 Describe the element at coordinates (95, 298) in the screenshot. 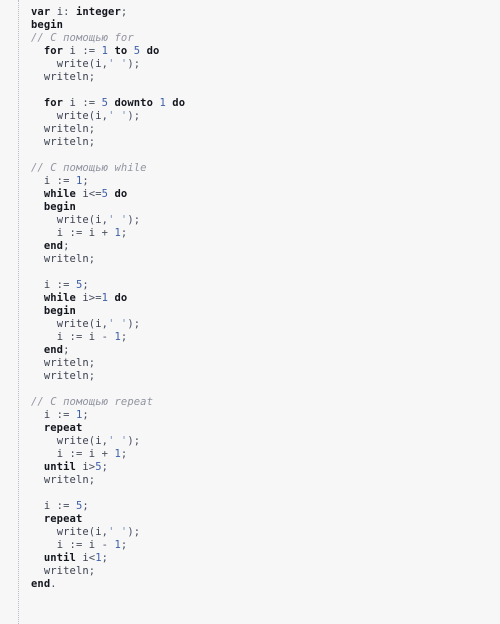

I see `code-token-pun: >=` at that location.